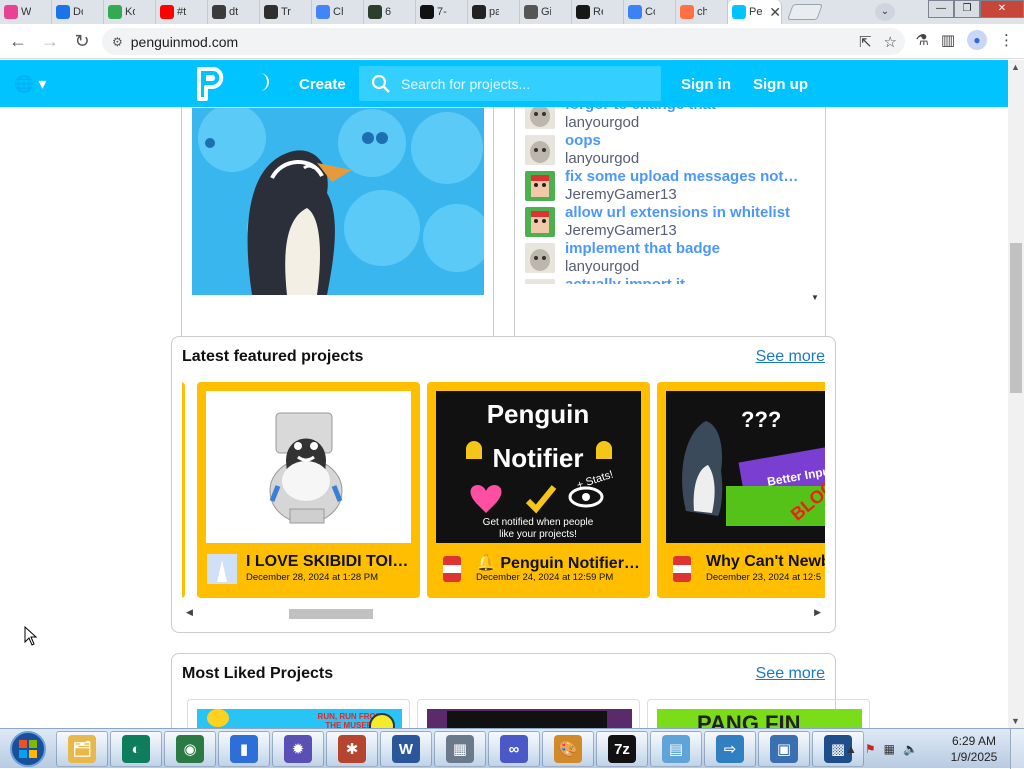 This screenshot has height=769, width=1024. I want to click on site-info-icon: ⚙, so click(117, 42).